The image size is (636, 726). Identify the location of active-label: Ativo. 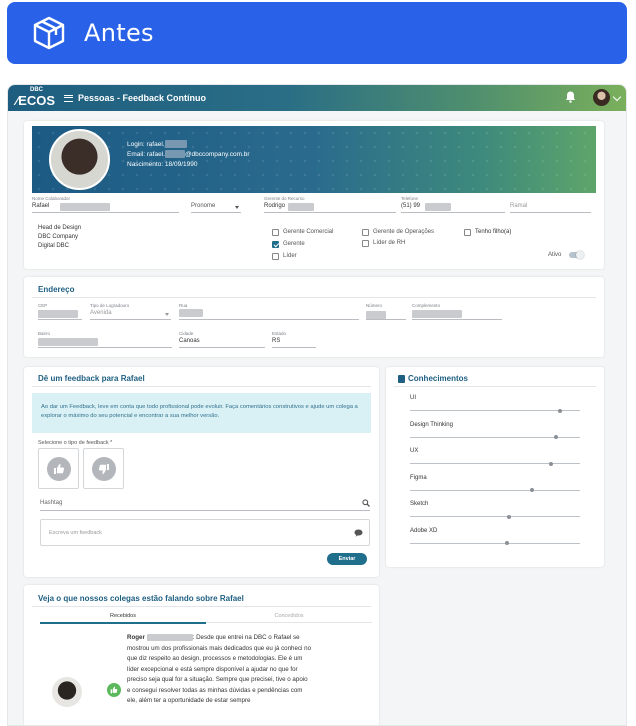
(555, 255).